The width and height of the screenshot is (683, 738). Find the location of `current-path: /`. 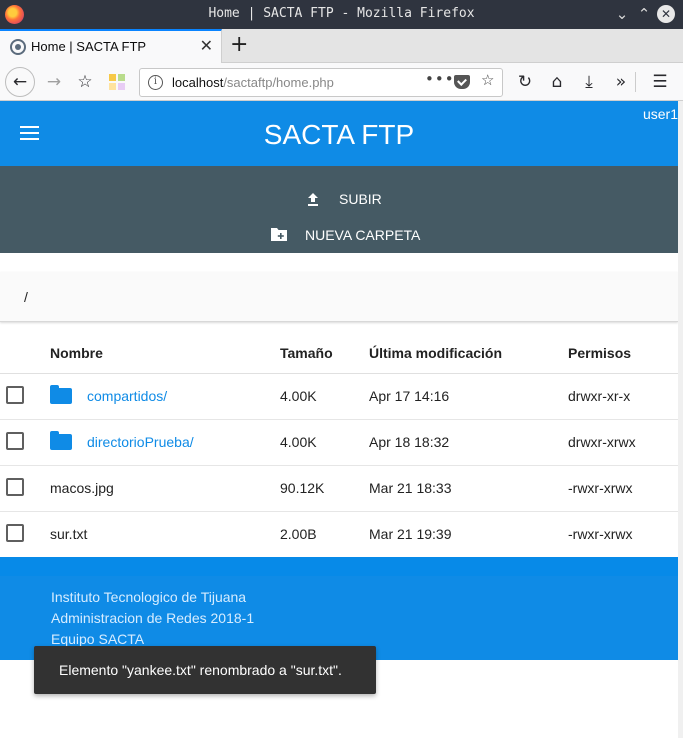

current-path: / is located at coordinates (26, 297).